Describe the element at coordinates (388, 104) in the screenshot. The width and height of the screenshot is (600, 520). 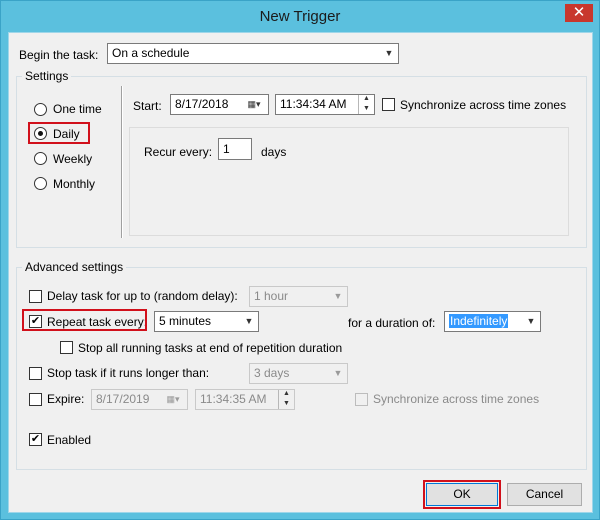
I see `sync-timezones-checkbox` at that location.